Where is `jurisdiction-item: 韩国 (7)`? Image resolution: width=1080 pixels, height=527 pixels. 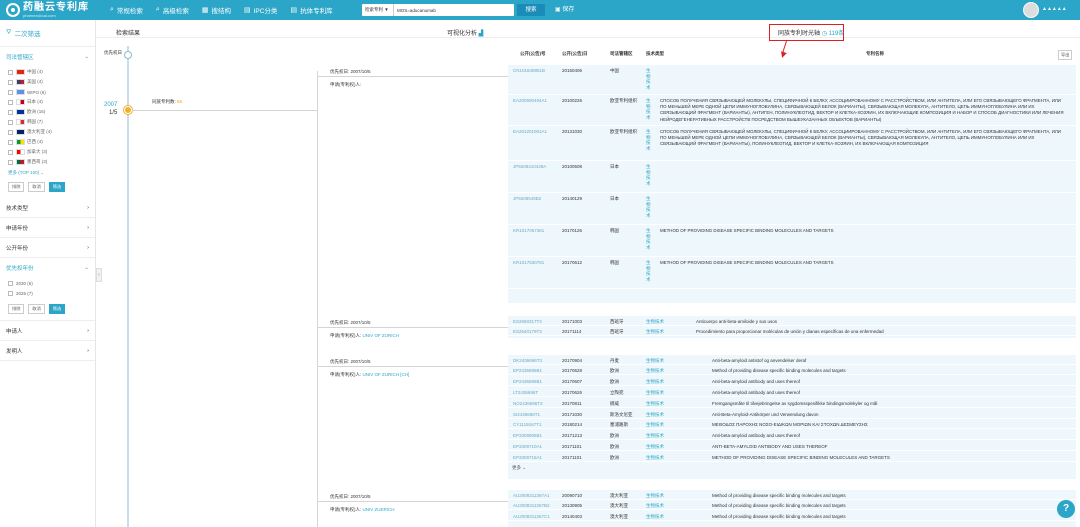
jurisdiction-item: 韩国 (7) is located at coordinates (47, 122).